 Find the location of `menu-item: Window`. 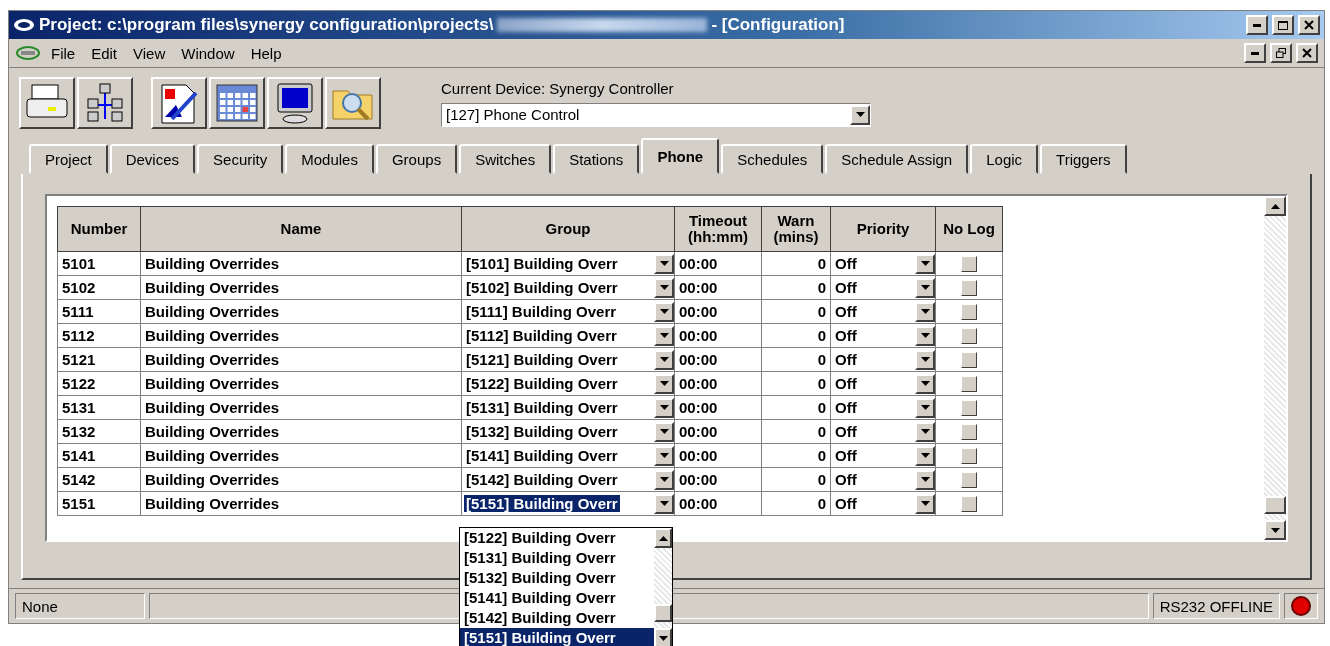

menu-item: Window is located at coordinates (208, 53).